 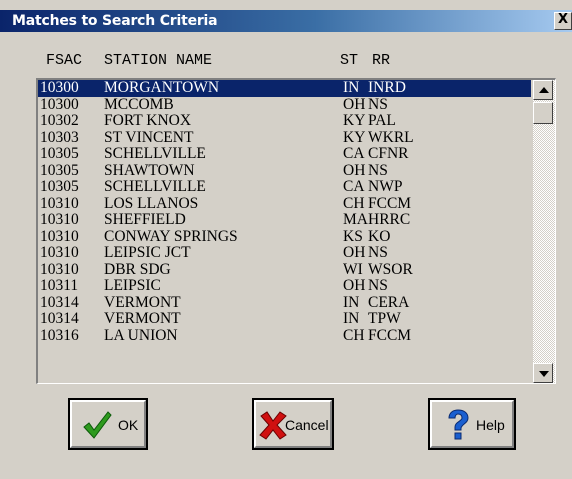 What do you see at coordinates (132, 285) in the screenshot?
I see `cell-station-name: LEIPSIC` at bounding box center [132, 285].